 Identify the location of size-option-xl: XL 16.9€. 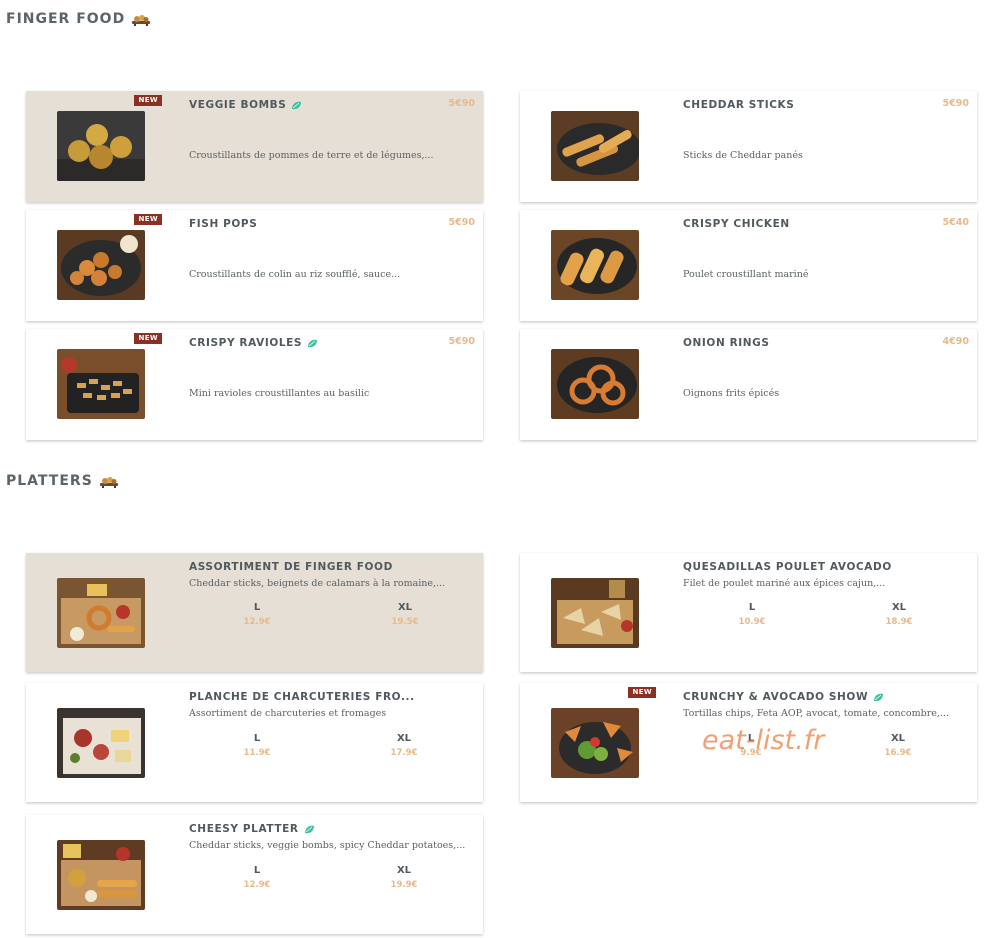
(898, 745).